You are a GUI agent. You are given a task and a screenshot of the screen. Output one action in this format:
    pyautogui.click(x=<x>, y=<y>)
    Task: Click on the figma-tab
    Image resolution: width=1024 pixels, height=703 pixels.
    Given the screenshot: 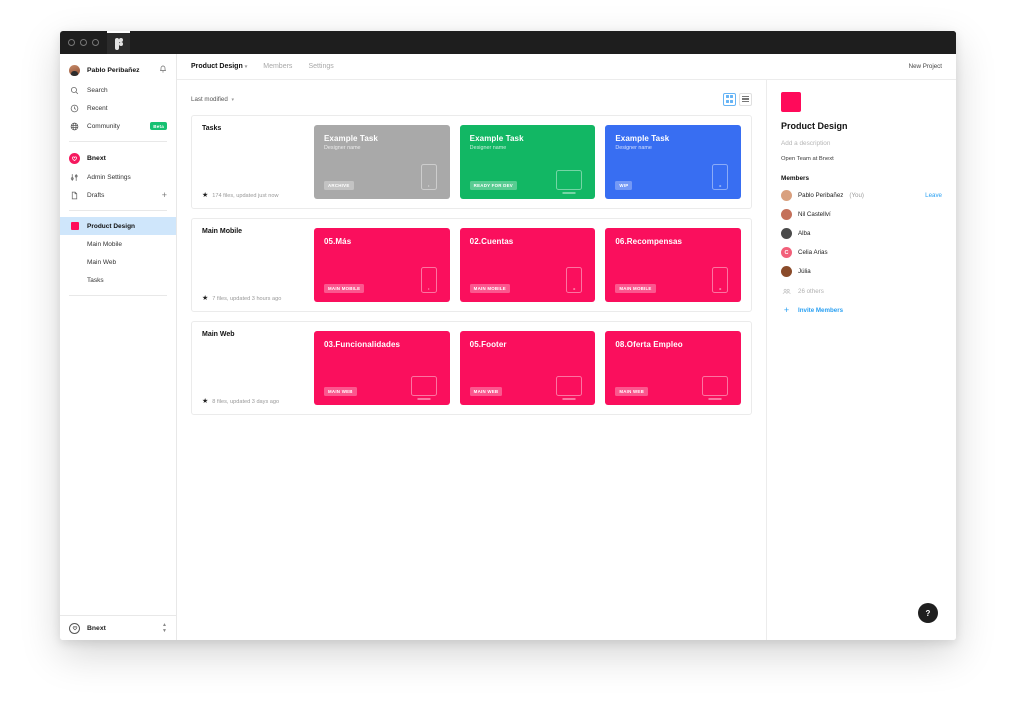 What is the action you would take?
    pyautogui.click(x=118, y=42)
    